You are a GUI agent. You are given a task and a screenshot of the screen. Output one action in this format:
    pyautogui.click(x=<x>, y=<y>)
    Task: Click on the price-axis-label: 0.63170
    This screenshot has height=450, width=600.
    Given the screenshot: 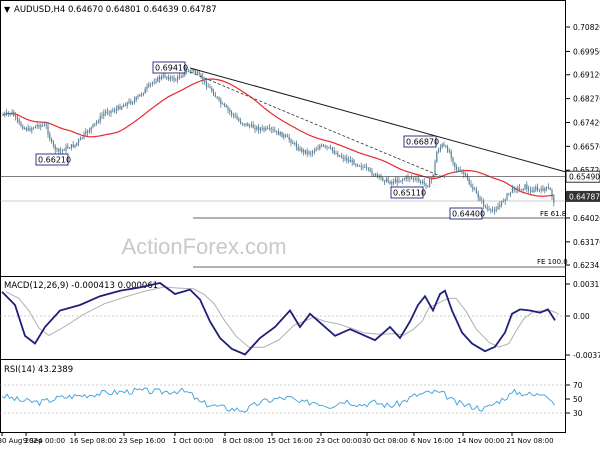 What is the action you would take?
    pyautogui.click(x=586, y=242)
    